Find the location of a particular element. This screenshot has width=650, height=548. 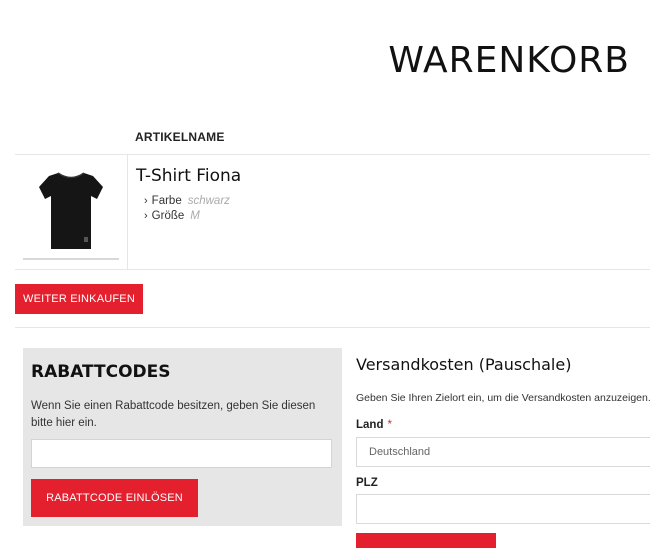

attribute-value: M is located at coordinates (195, 216).